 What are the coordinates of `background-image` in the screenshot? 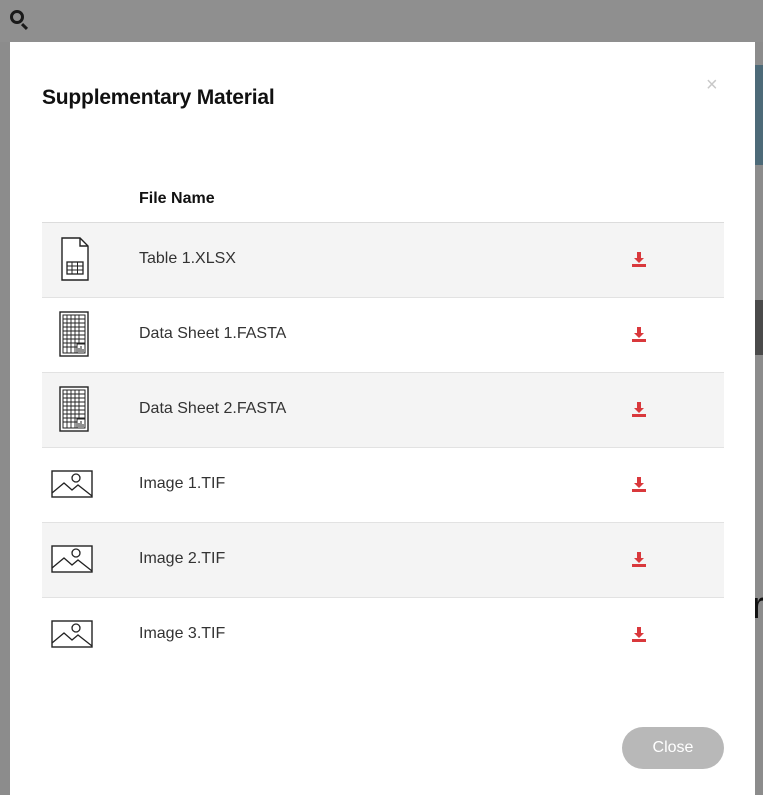 It's located at (759, 327).